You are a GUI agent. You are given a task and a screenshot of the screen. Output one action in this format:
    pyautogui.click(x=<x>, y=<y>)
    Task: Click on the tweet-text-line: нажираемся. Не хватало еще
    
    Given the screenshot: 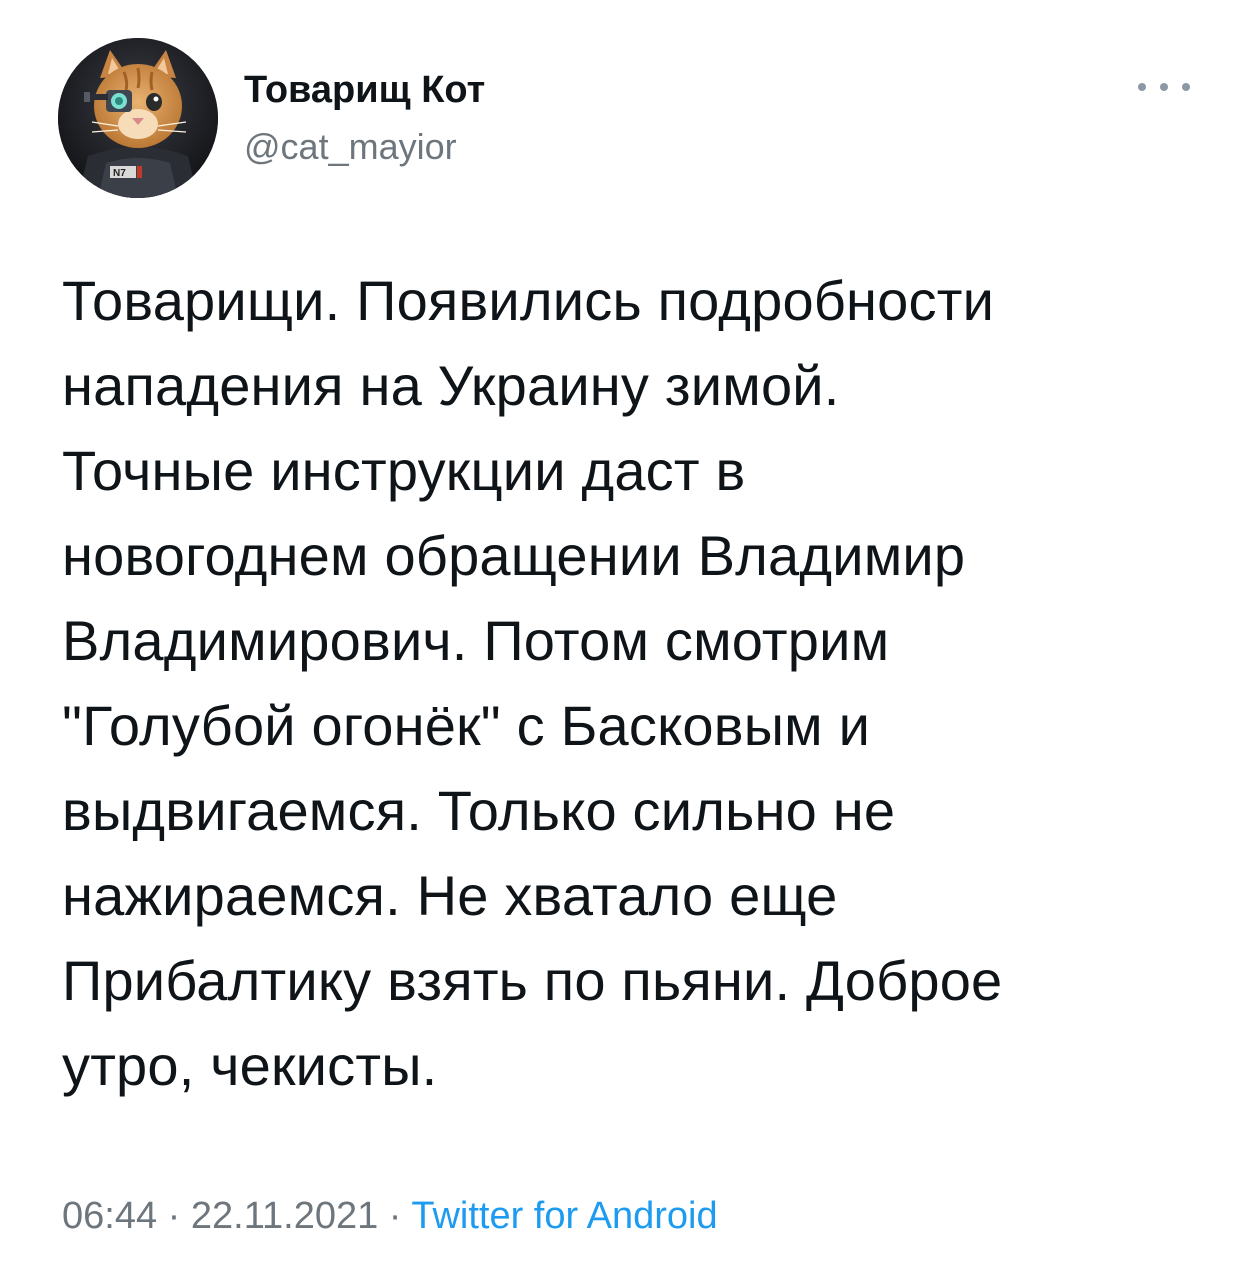 What is the action you would take?
    pyautogui.click(x=450, y=895)
    